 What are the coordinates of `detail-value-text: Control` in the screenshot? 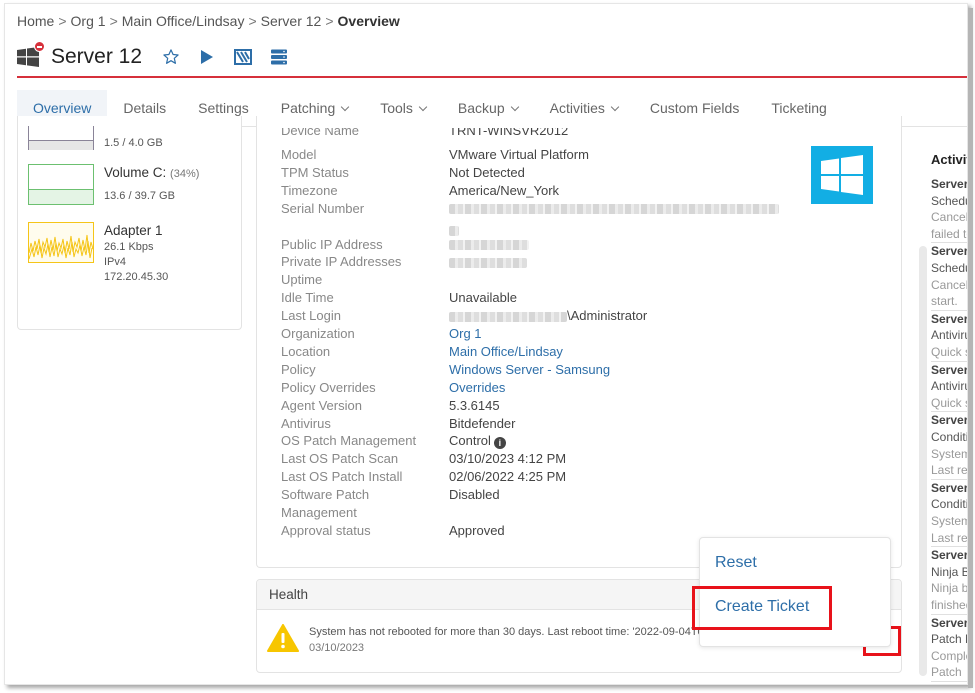 It's located at (470, 441).